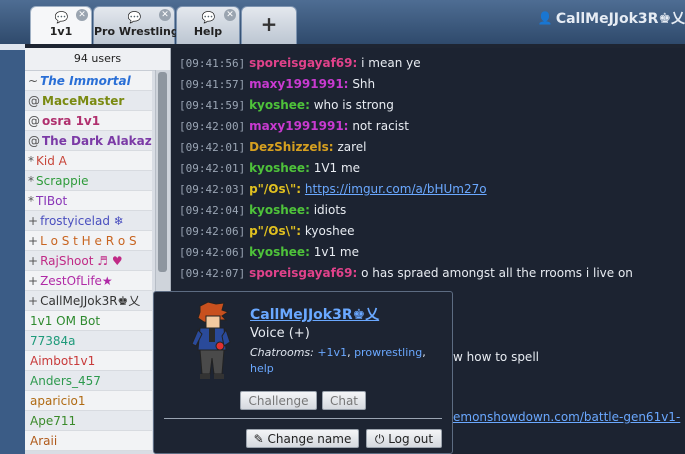  What do you see at coordinates (278, 400) in the screenshot?
I see `challenge-button: Challenge` at bounding box center [278, 400].